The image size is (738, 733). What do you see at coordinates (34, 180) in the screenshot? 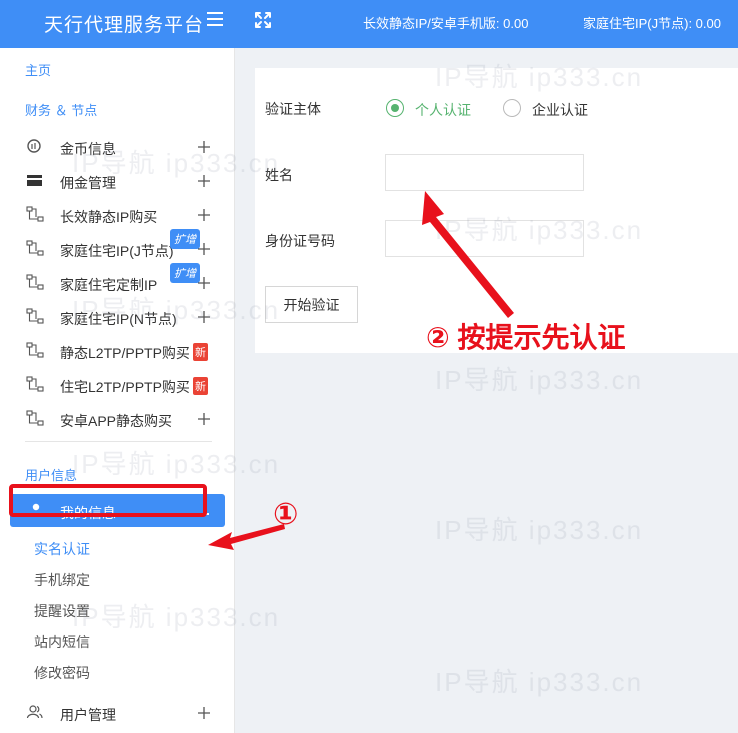
I see `card-icon` at bounding box center [34, 180].